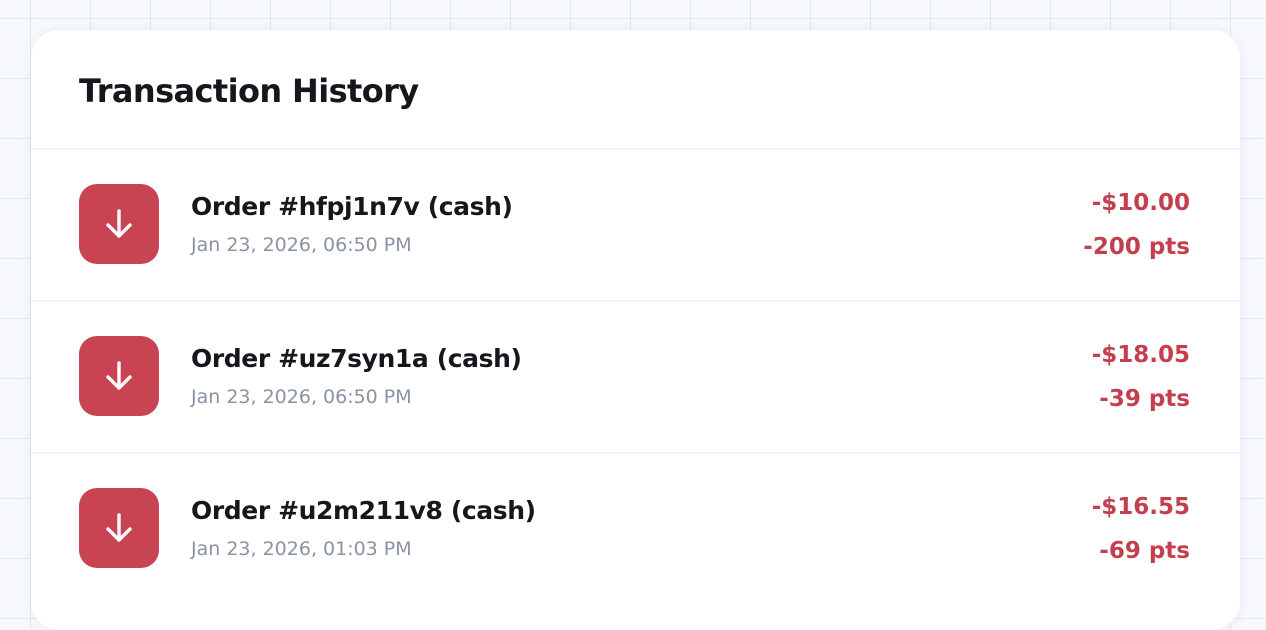  What do you see at coordinates (301, 549) in the screenshot?
I see `transaction-date: Jan 23, 2026, 01:03 PM` at bounding box center [301, 549].